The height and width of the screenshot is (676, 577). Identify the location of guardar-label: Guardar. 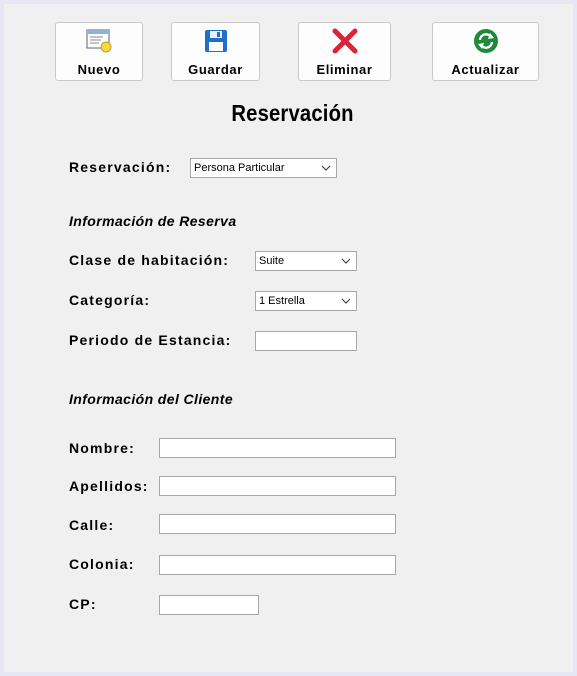
(215, 69).